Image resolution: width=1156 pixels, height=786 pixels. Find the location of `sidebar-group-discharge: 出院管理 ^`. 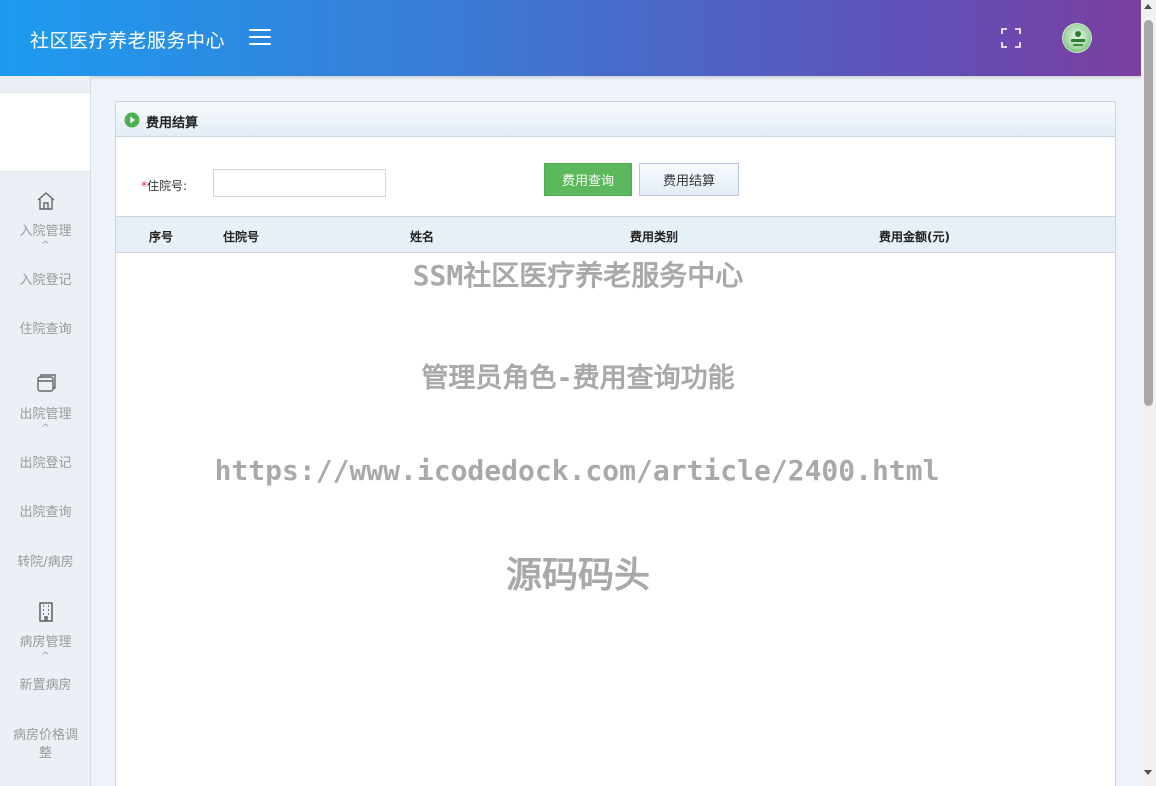

sidebar-group-discharge: 出院管理 ^ is located at coordinates (45, 403).